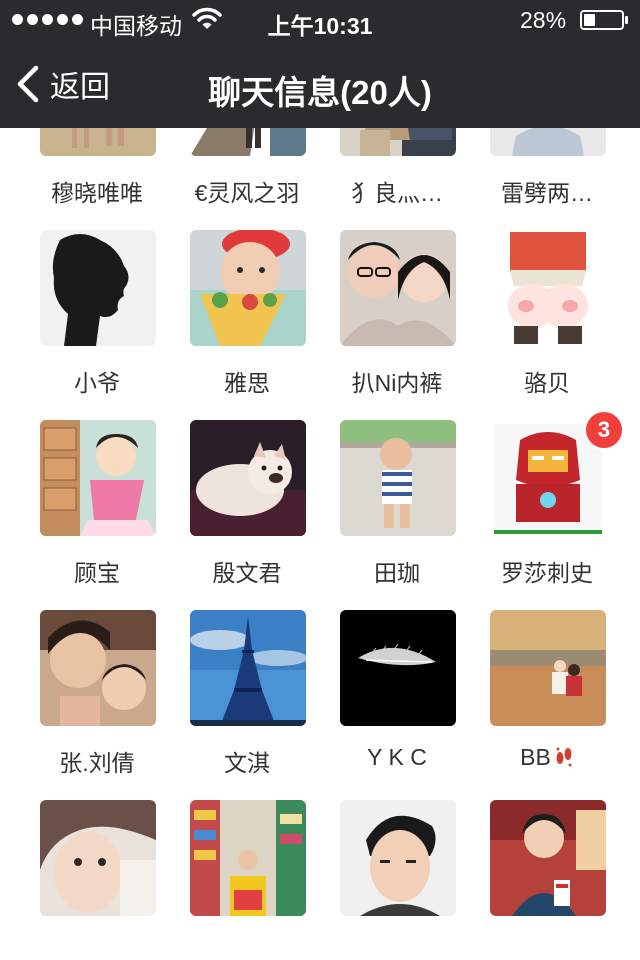 This screenshot has height=960, width=640. Describe the element at coordinates (247, 193) in the screenshot. I see `member-name: €灵风之羽` at that location.